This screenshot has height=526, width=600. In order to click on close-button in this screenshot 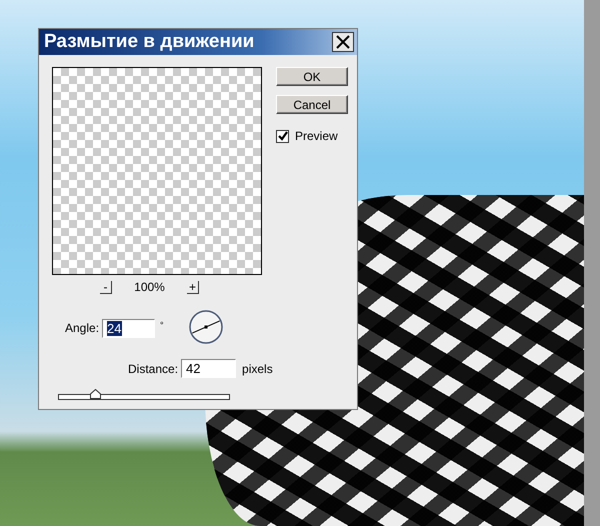, I will do `click(343, 42)`.